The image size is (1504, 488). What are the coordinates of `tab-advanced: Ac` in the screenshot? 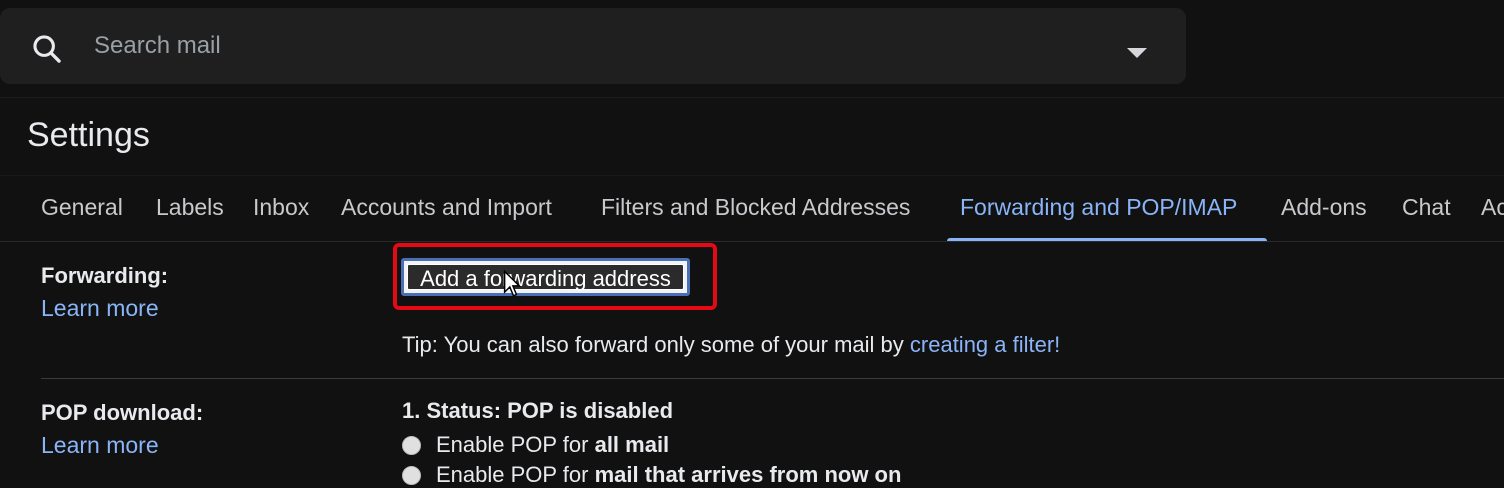 It's located at (1492, 207).